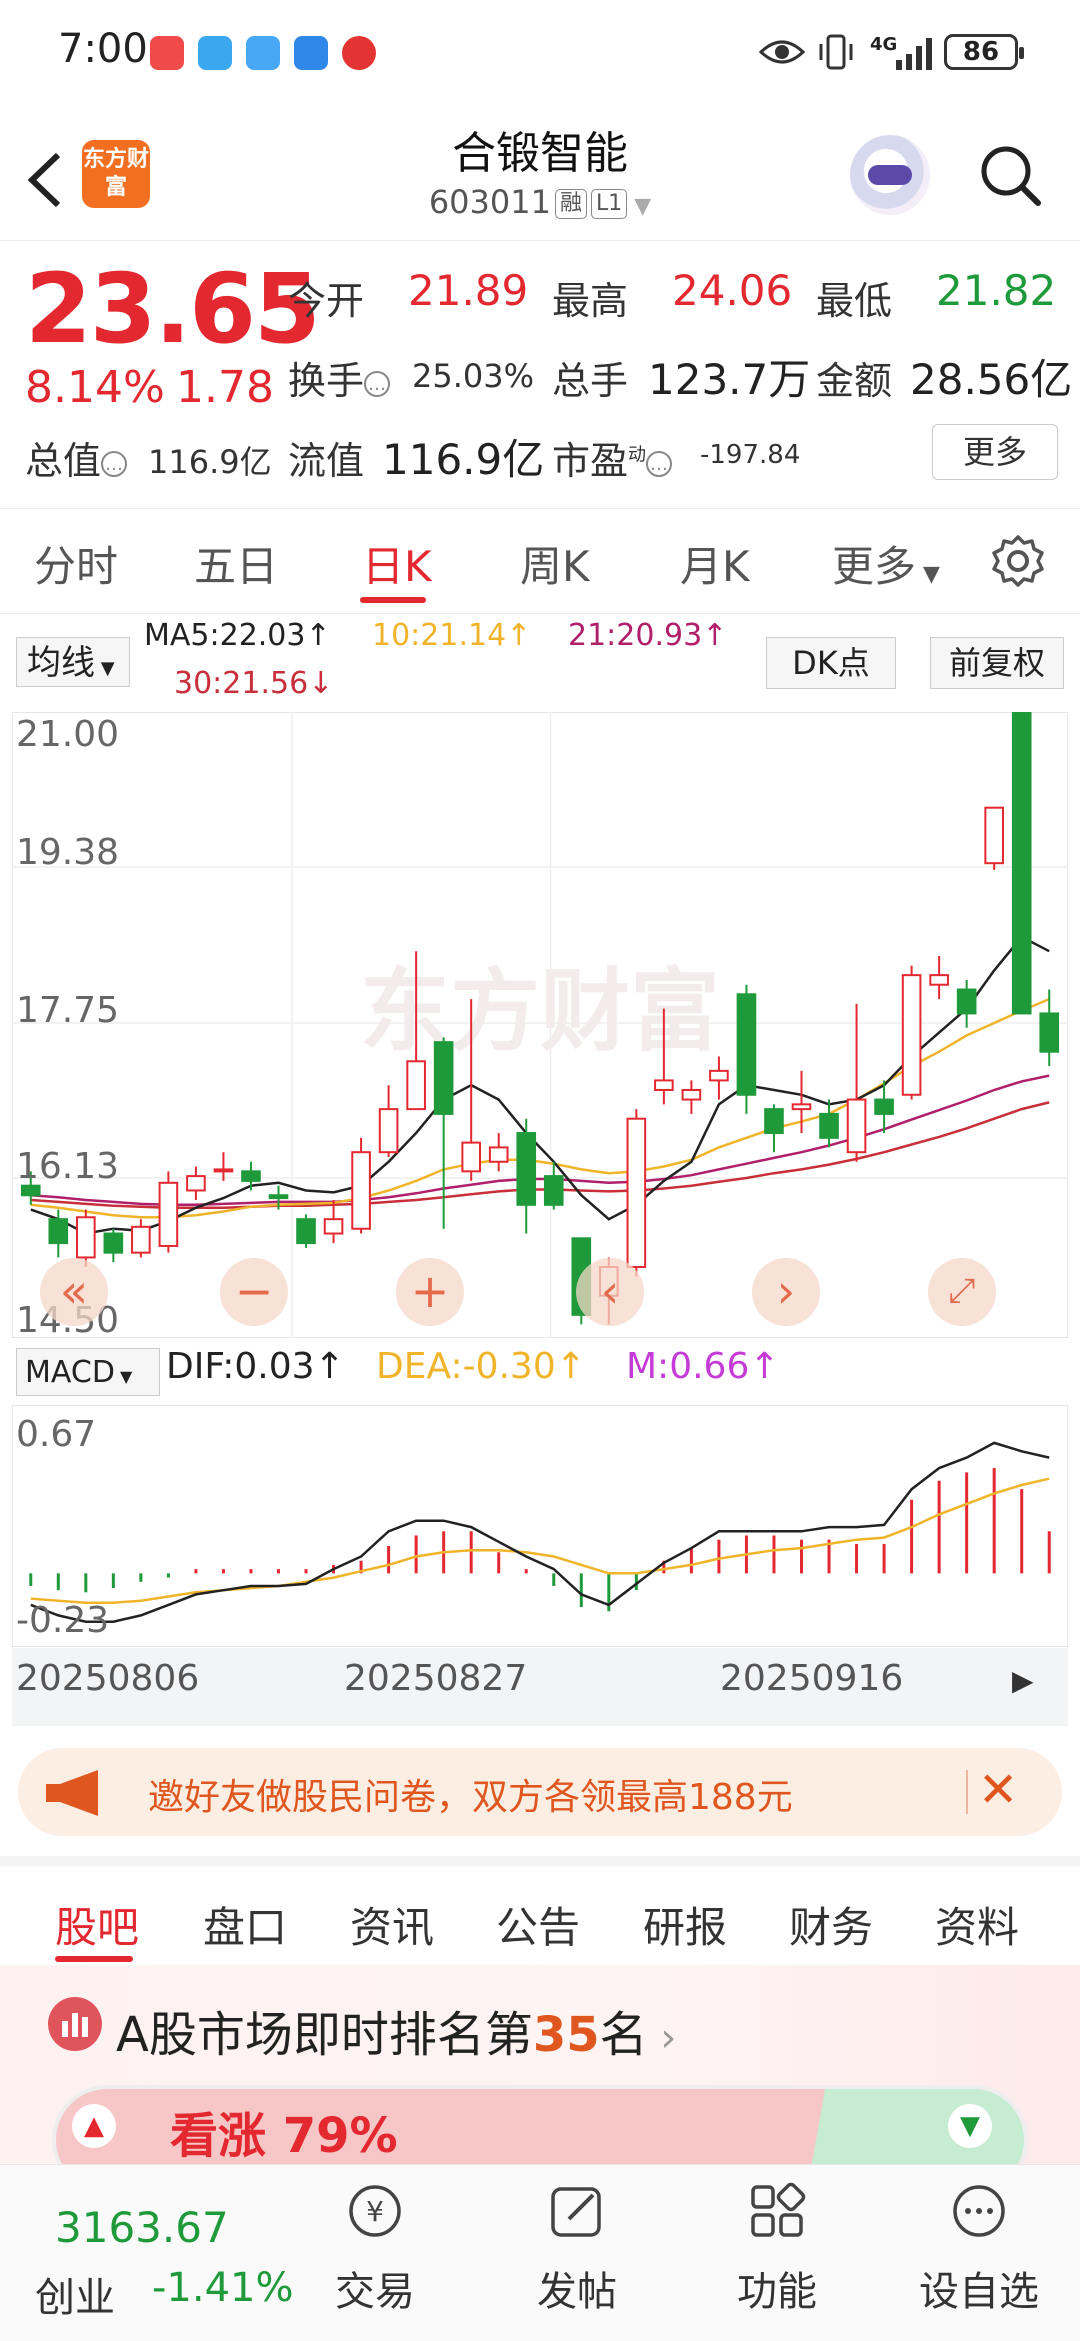 This screenshot has height=2341, width=1080. I want to click on open-label: 今开, so click(326, 301).